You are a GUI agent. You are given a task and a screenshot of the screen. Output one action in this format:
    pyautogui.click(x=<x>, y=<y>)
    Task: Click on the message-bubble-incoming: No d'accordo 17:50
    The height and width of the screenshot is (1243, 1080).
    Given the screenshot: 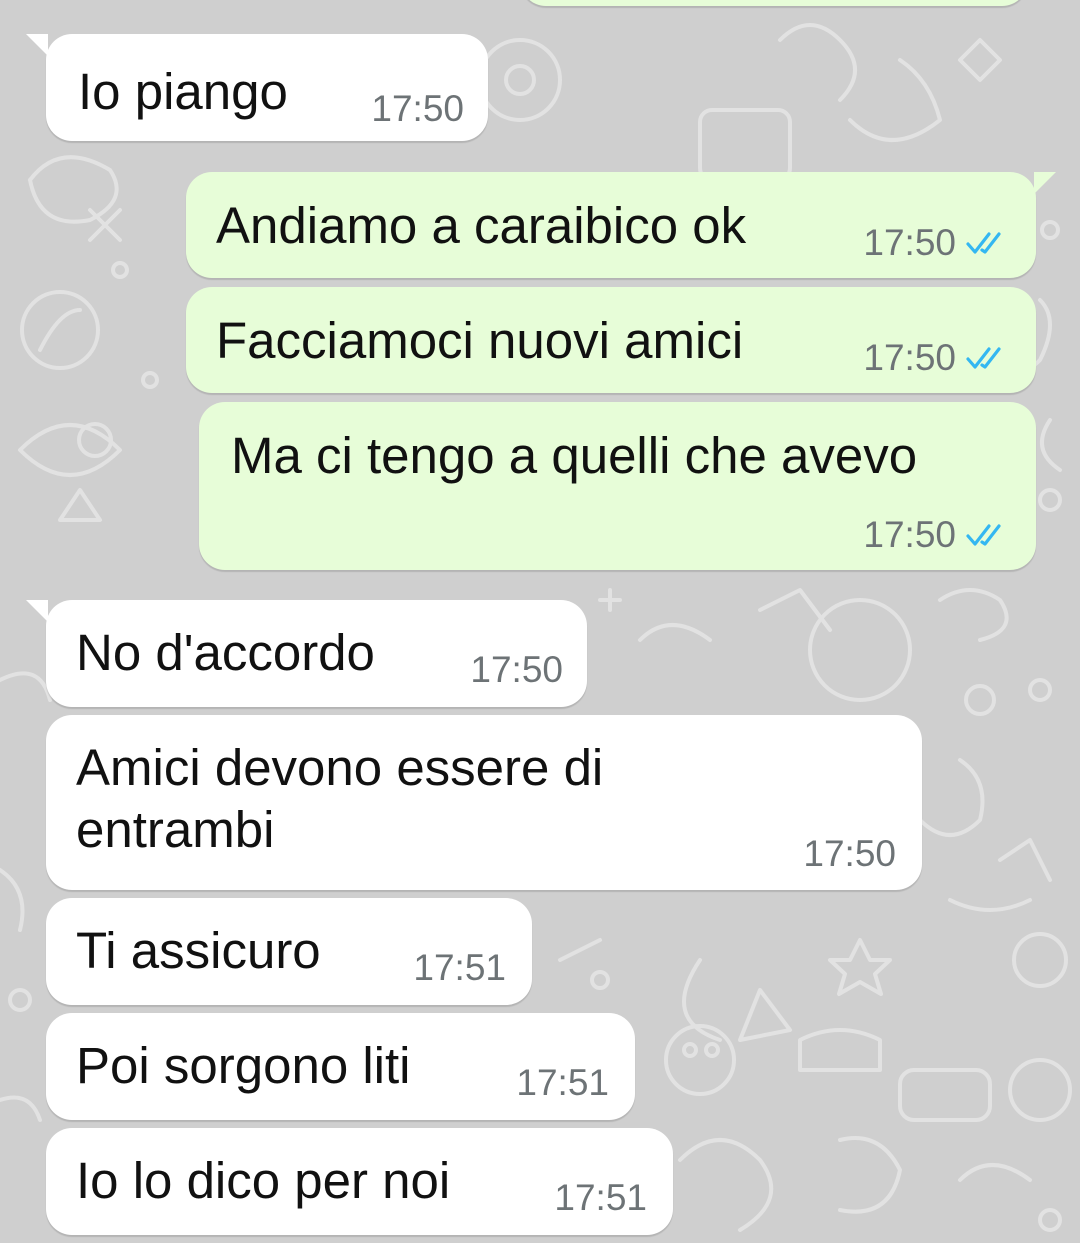 What is the action you would take?
    pyautogui.click(x=306, y=653)
    